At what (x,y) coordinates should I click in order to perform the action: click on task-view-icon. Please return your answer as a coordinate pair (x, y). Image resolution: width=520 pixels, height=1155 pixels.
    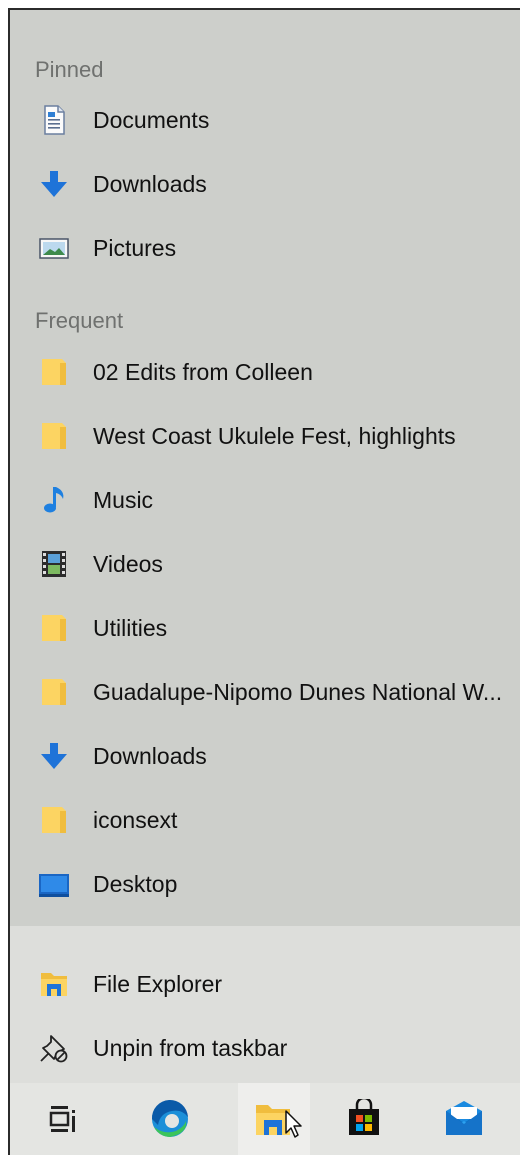
    Looking at the image, I should click on (62, 1119).